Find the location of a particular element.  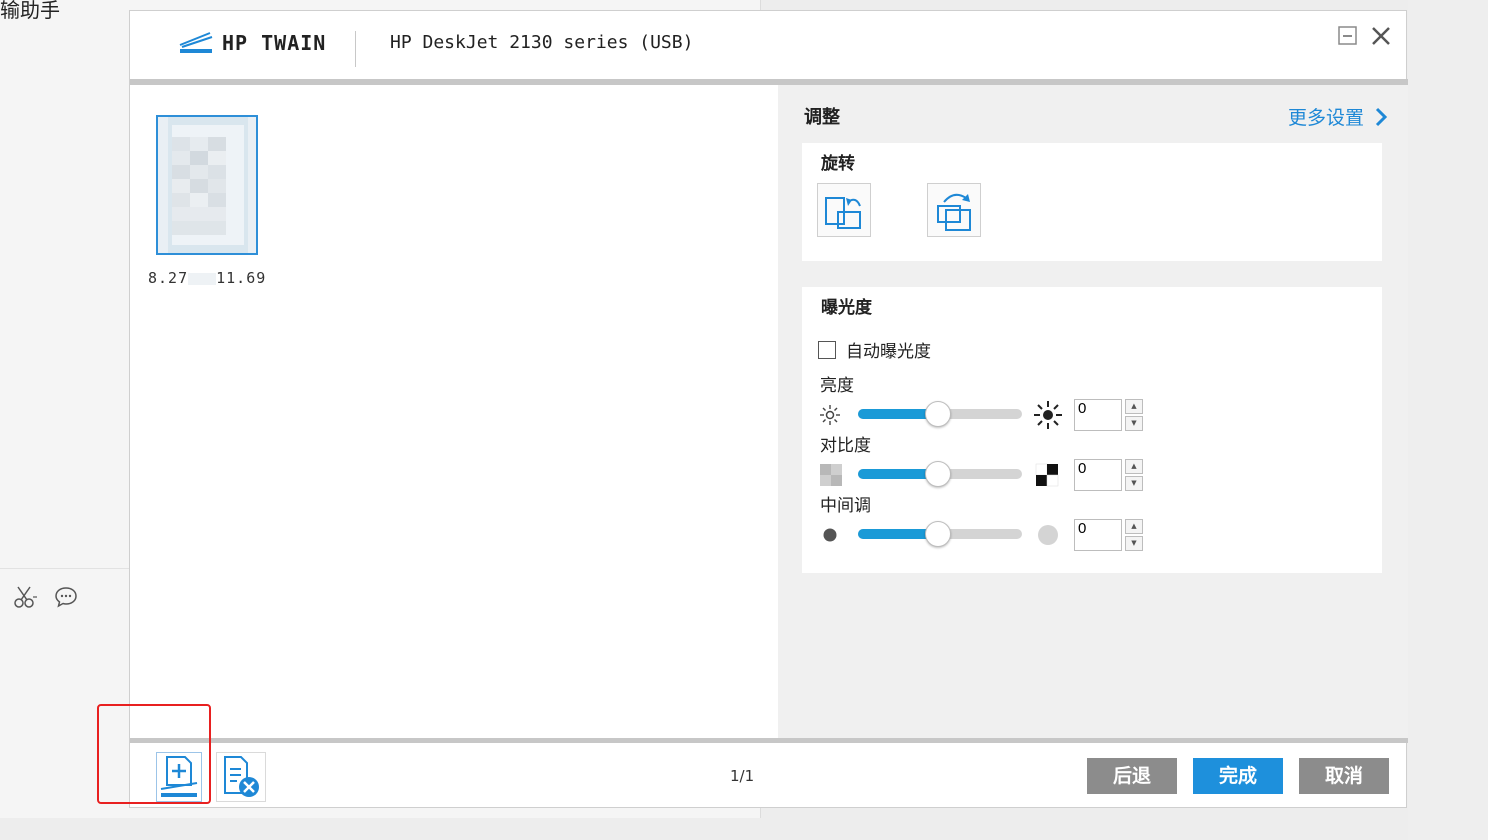

close-button is located at coordinates (1381, 36).